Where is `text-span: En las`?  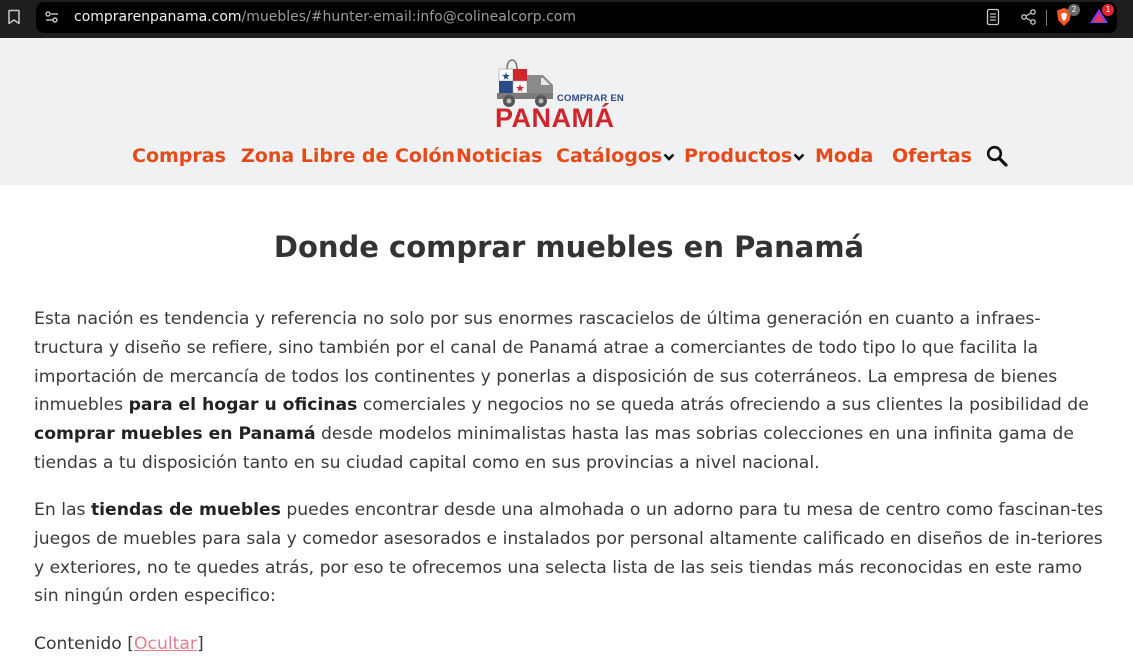 text-span: En las is located at coordinates (62, 510).